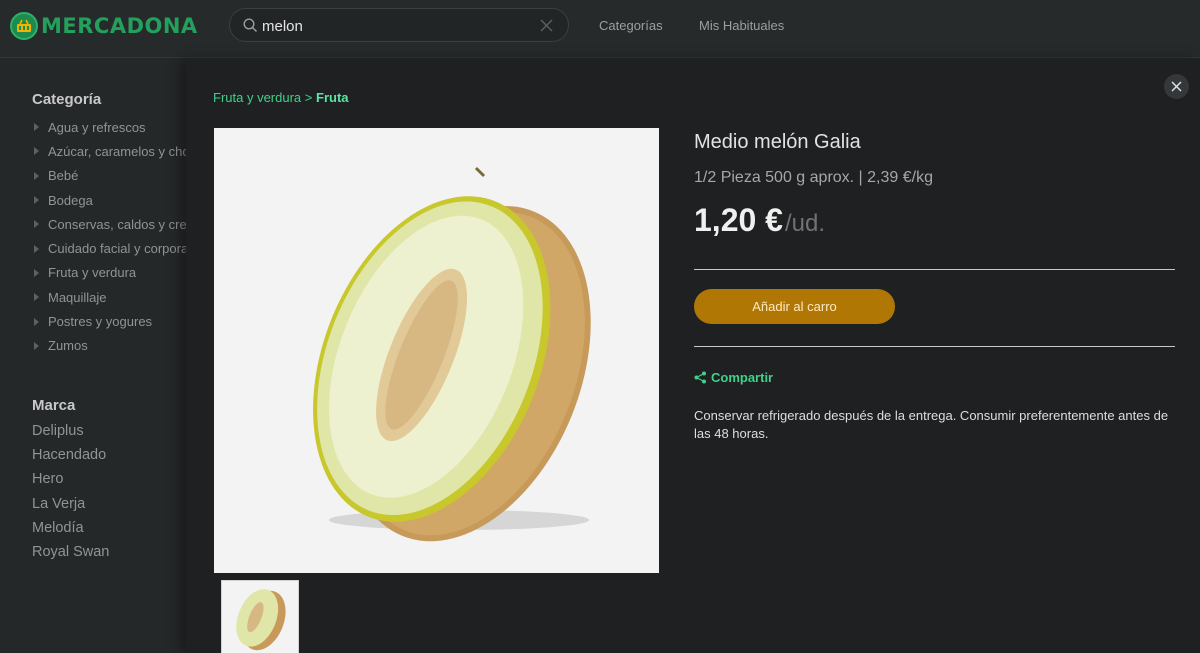 The height and width of the screenshot is (653, 1200). I want to click on share-link: Compartir, so click(733, 377).